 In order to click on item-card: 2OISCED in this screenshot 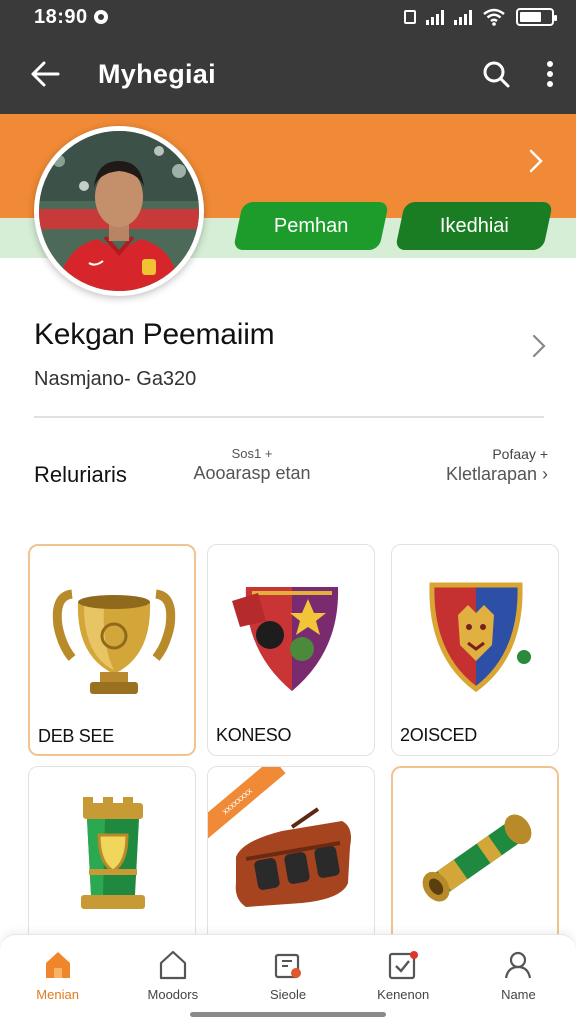, I will do `click(475, 650)`.